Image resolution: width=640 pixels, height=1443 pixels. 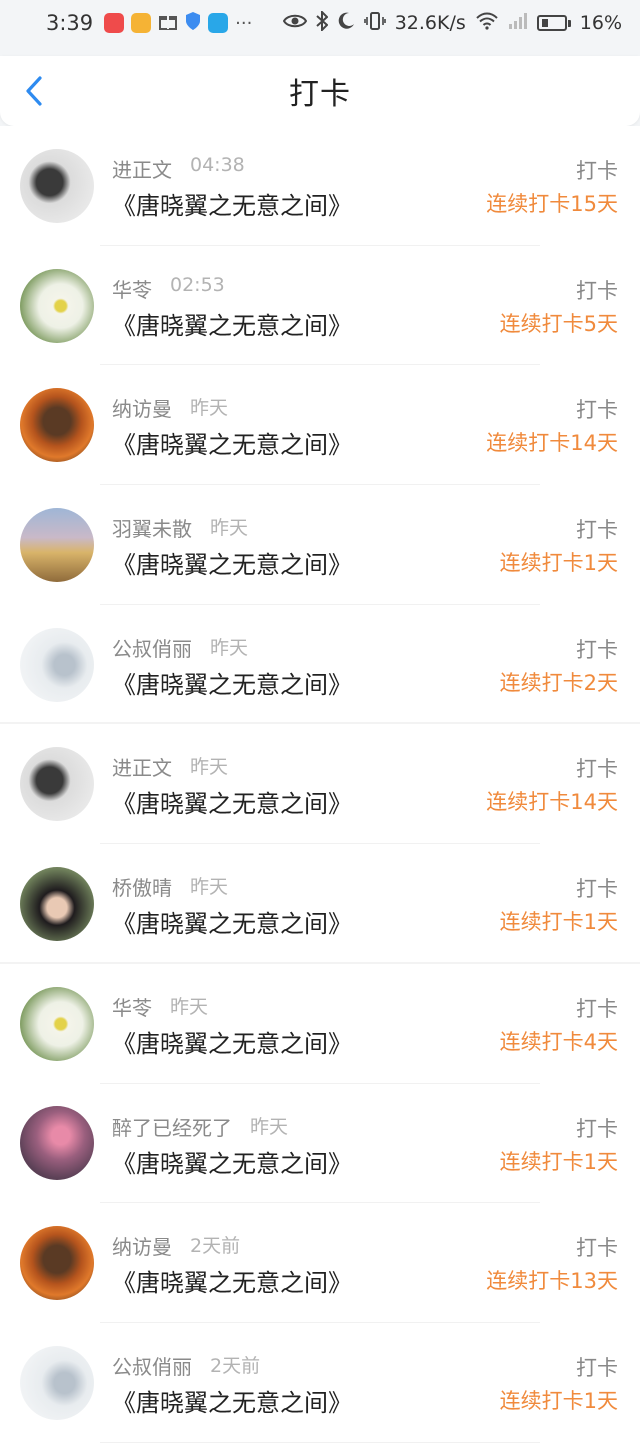 I want to click on status-right: 32.6K/s 16%, so click(x=452, y=22).